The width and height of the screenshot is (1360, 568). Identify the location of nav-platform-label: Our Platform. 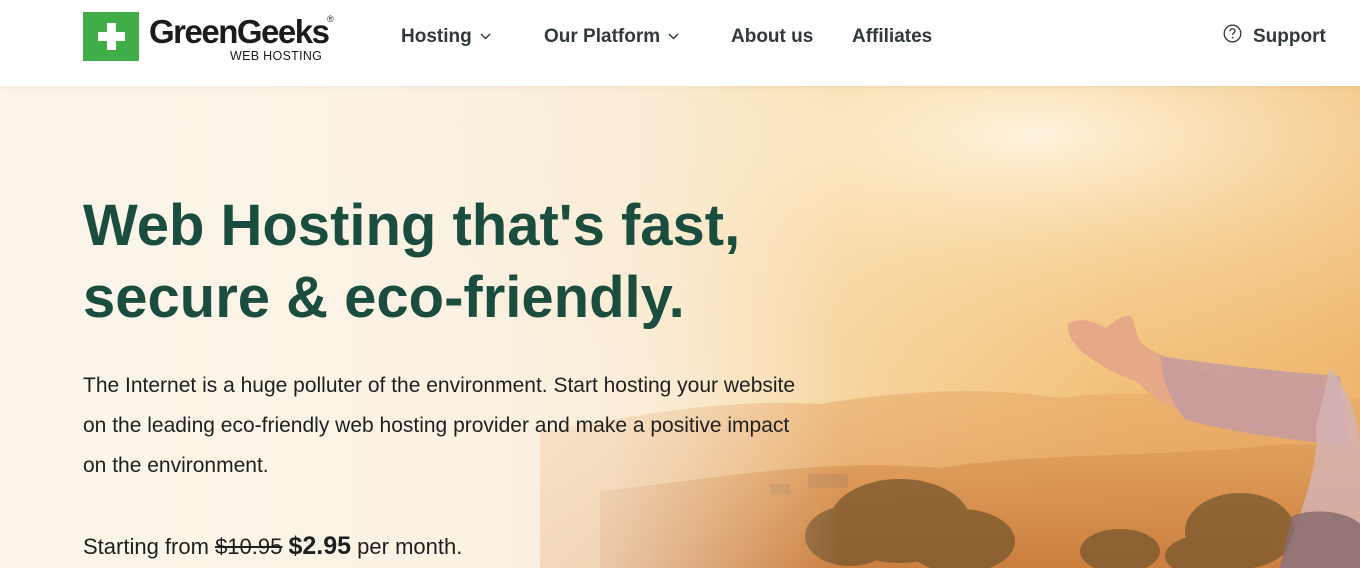
(602, 36).